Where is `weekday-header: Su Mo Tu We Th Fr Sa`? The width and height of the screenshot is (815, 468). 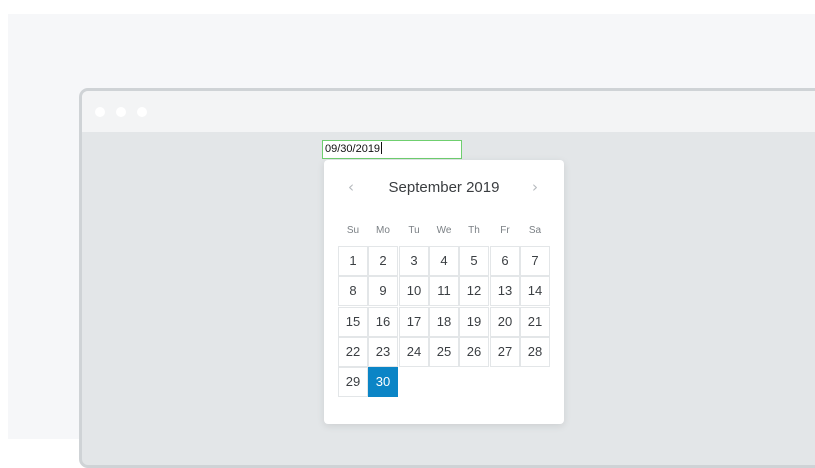
weekday-header: Su Mo Tu We Th Fr Sa is located at coordinates (444, 232).